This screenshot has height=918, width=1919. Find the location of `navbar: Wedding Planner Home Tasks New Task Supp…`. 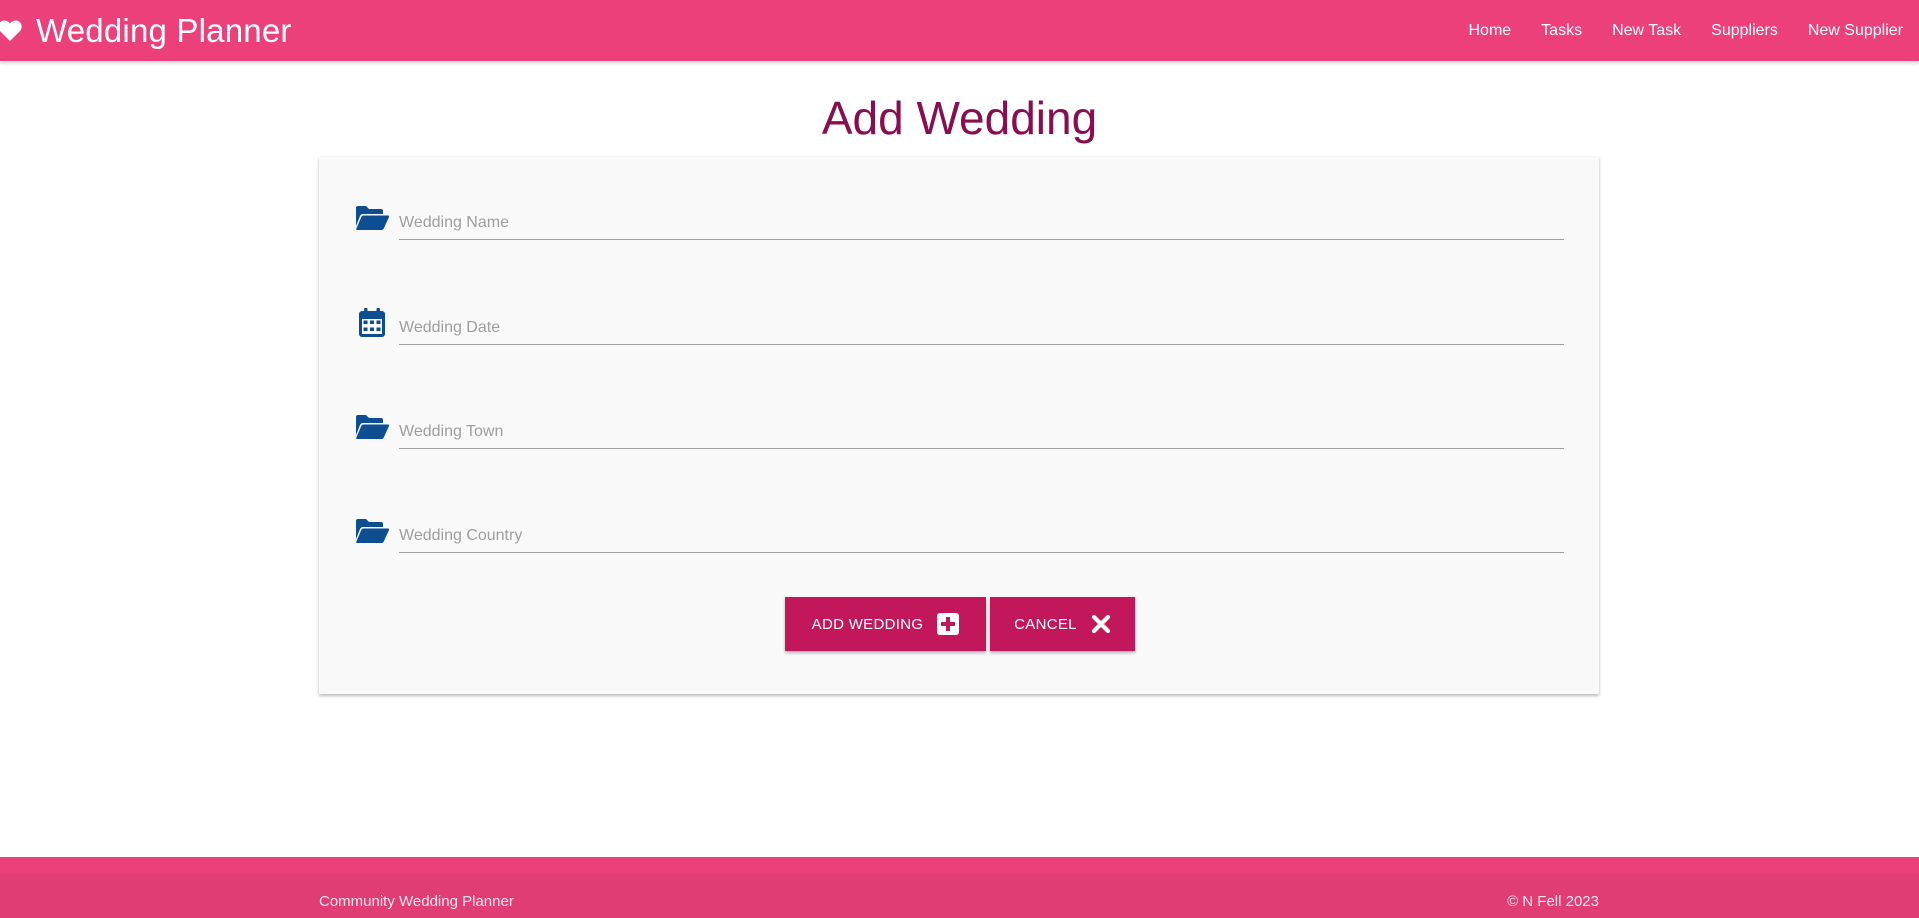

navbar: Wedding Planner Home Tasks New Task Supp… is located at coordinates (959, 30).